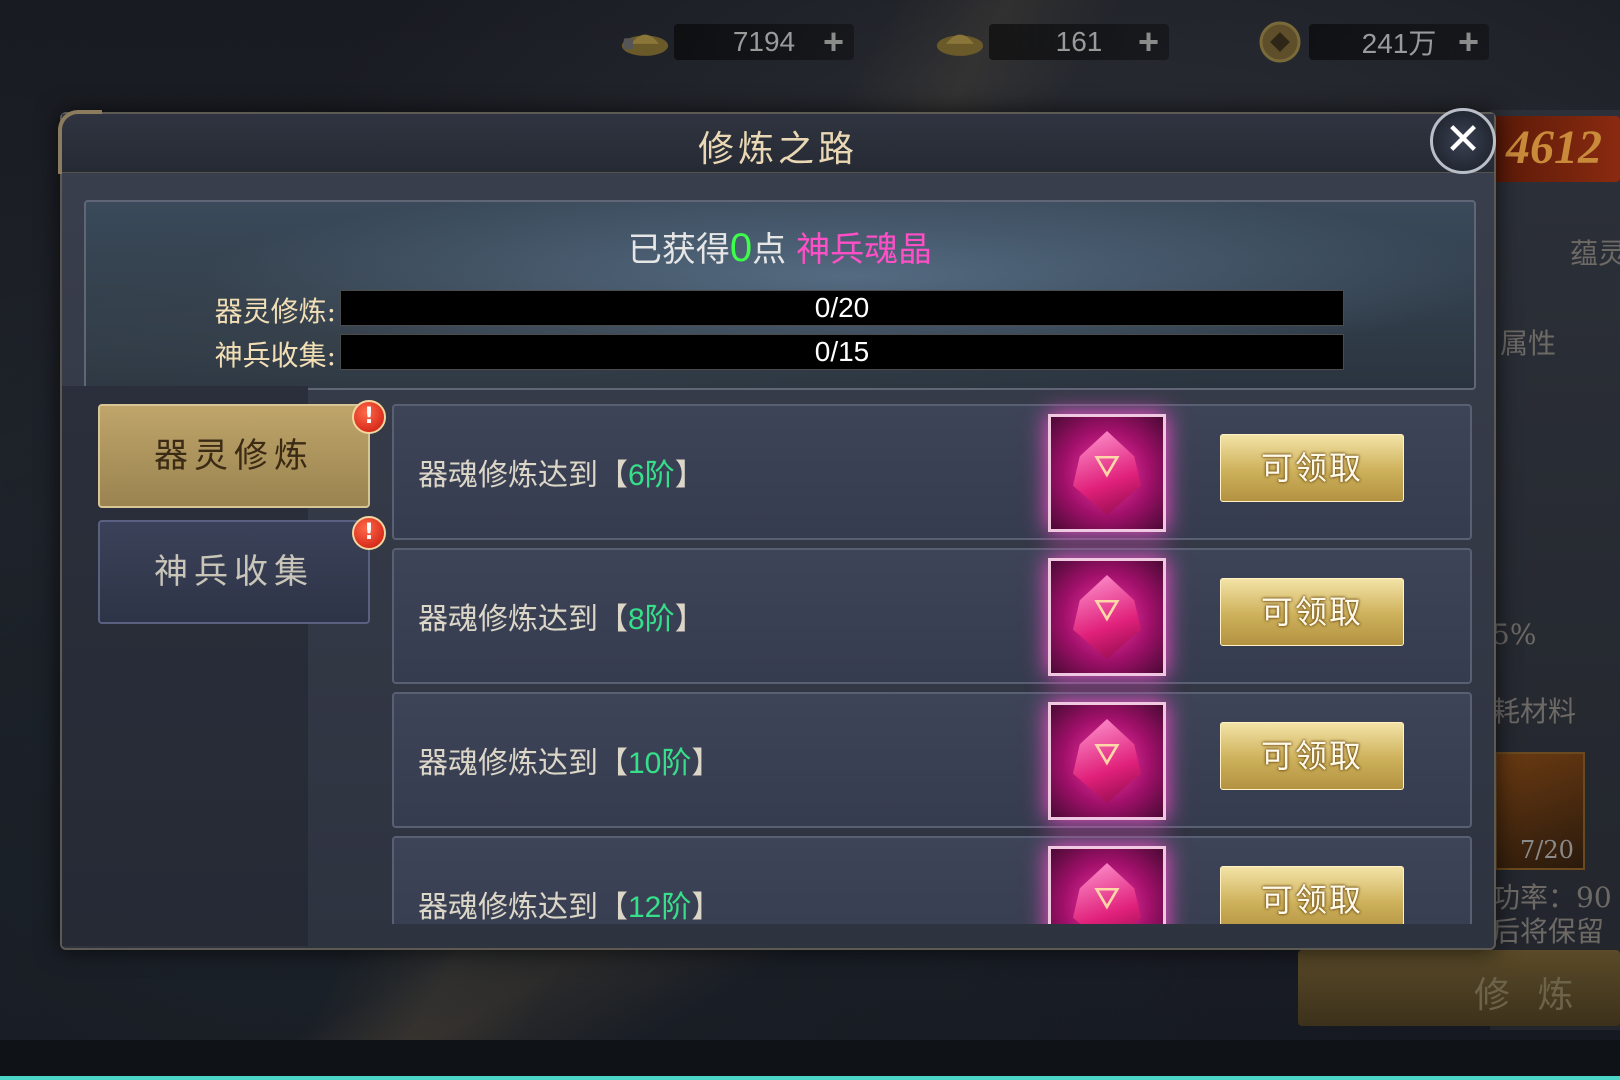  Describe the element at coordinates (1463, 141) in the screenshot. I see `close-icon: ✕` at that location.